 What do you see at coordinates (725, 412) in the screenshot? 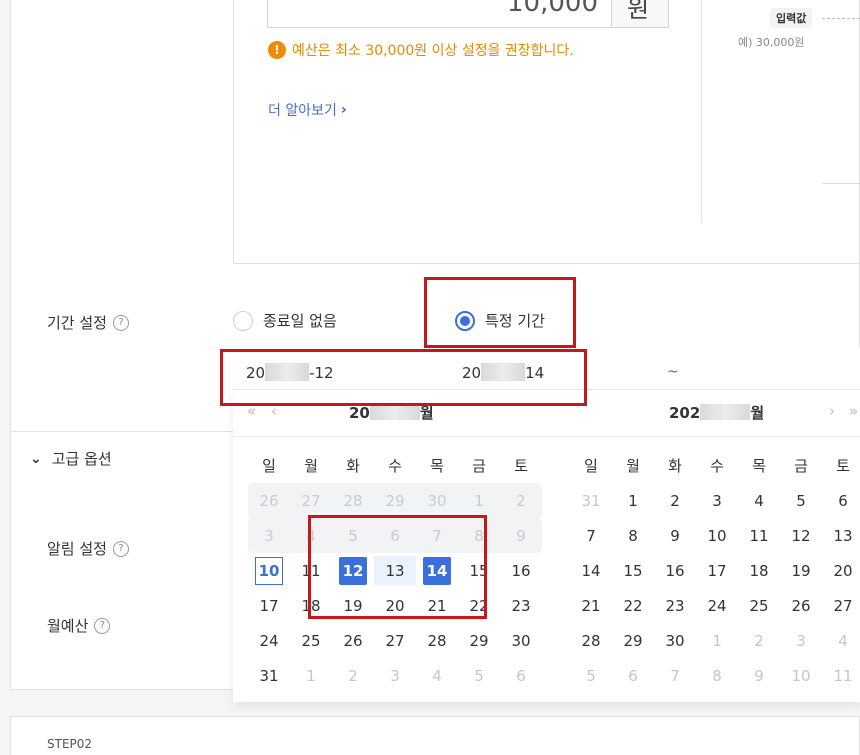
I see `redacted-text` at bounding box center [725, 412].